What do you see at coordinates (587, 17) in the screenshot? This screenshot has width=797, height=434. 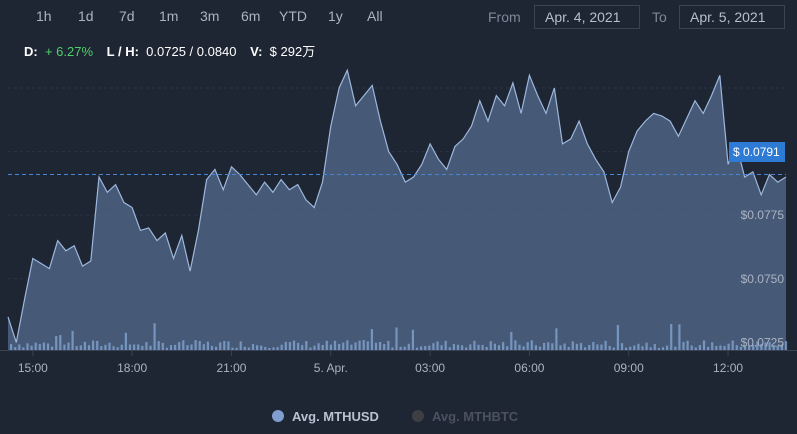 I see `from-date-input: Apr. 4, 2021` at bounding box center [587, 17].